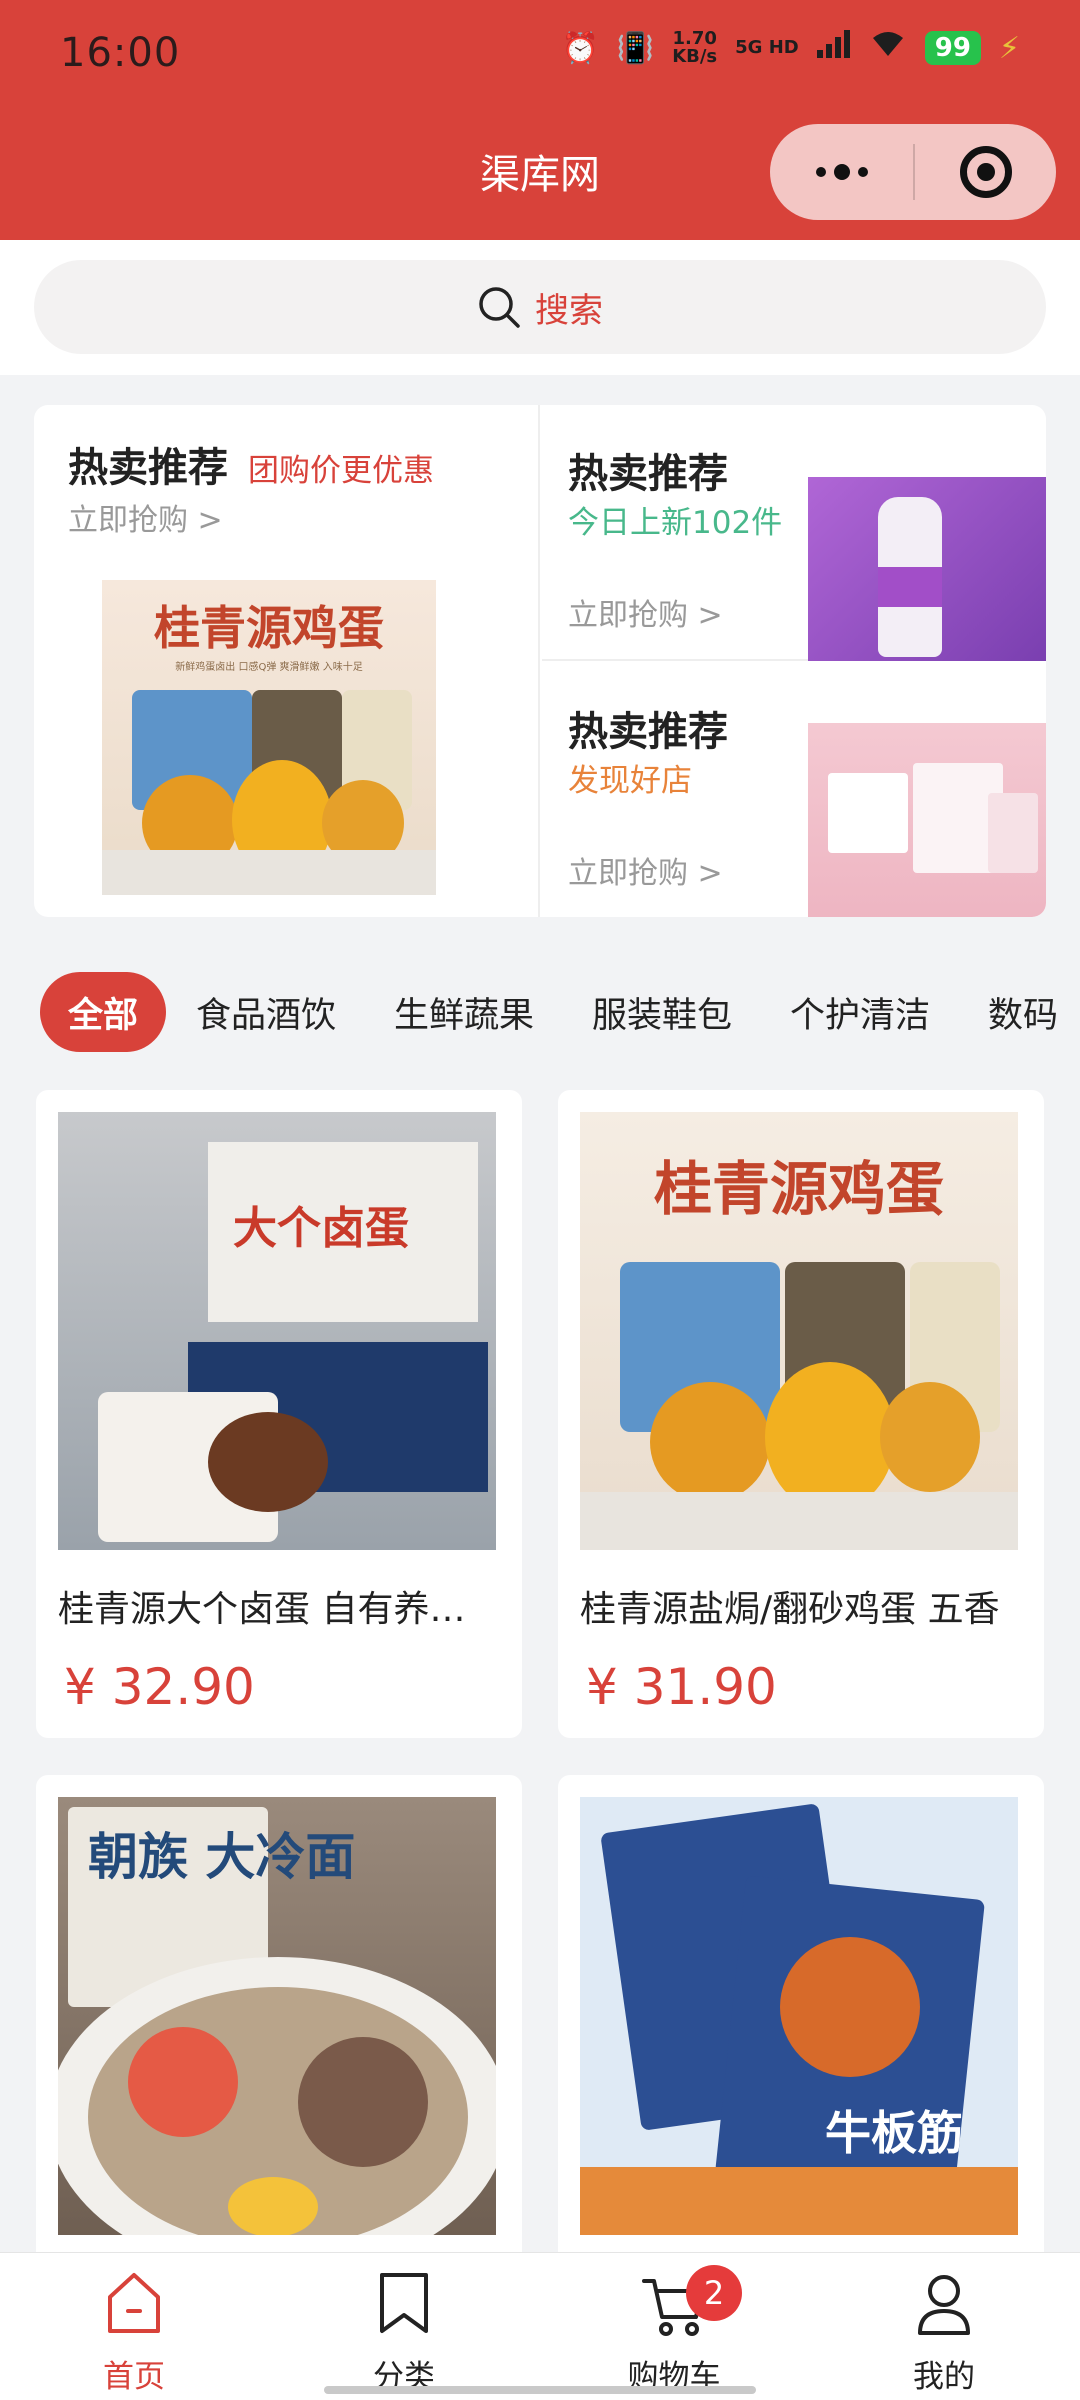 This screenshot has height=2400, width=1080. Describe the element at coordinates (269, 667) in the screenshot. I see `promo-left-image-tagline: 新鲜鸡蛋卤出 口感Q弹 爽滑鲜嫩 入味十足` at that location.